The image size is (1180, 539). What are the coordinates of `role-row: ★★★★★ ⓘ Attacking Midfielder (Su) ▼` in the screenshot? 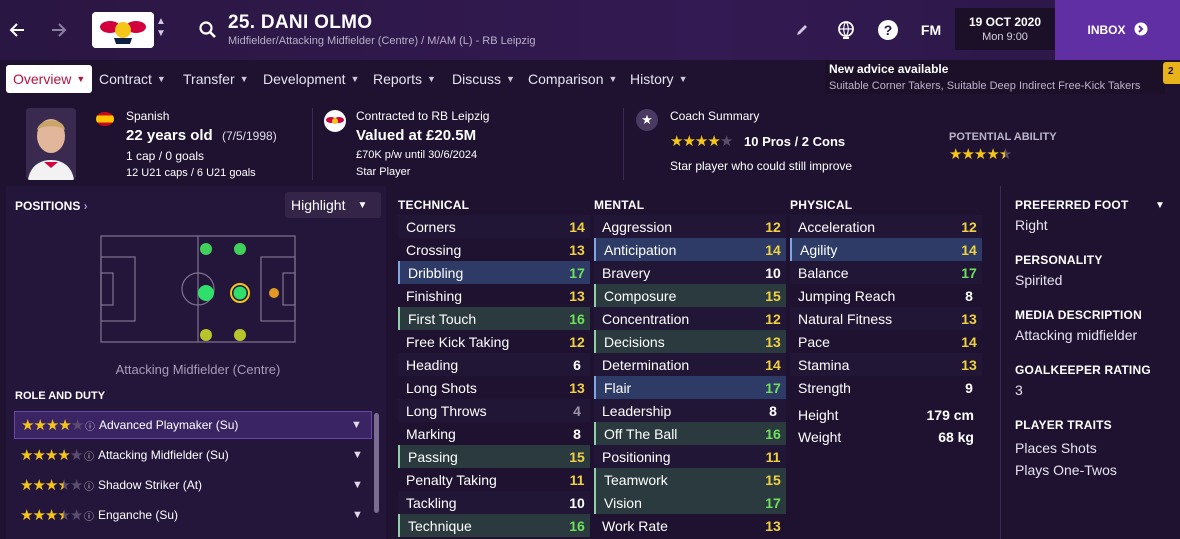 It's located at (193, 455).